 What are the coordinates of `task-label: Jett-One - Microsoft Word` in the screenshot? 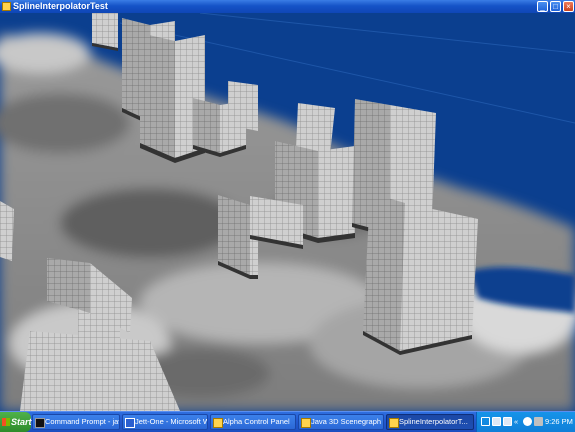 It's located at (171, 421).